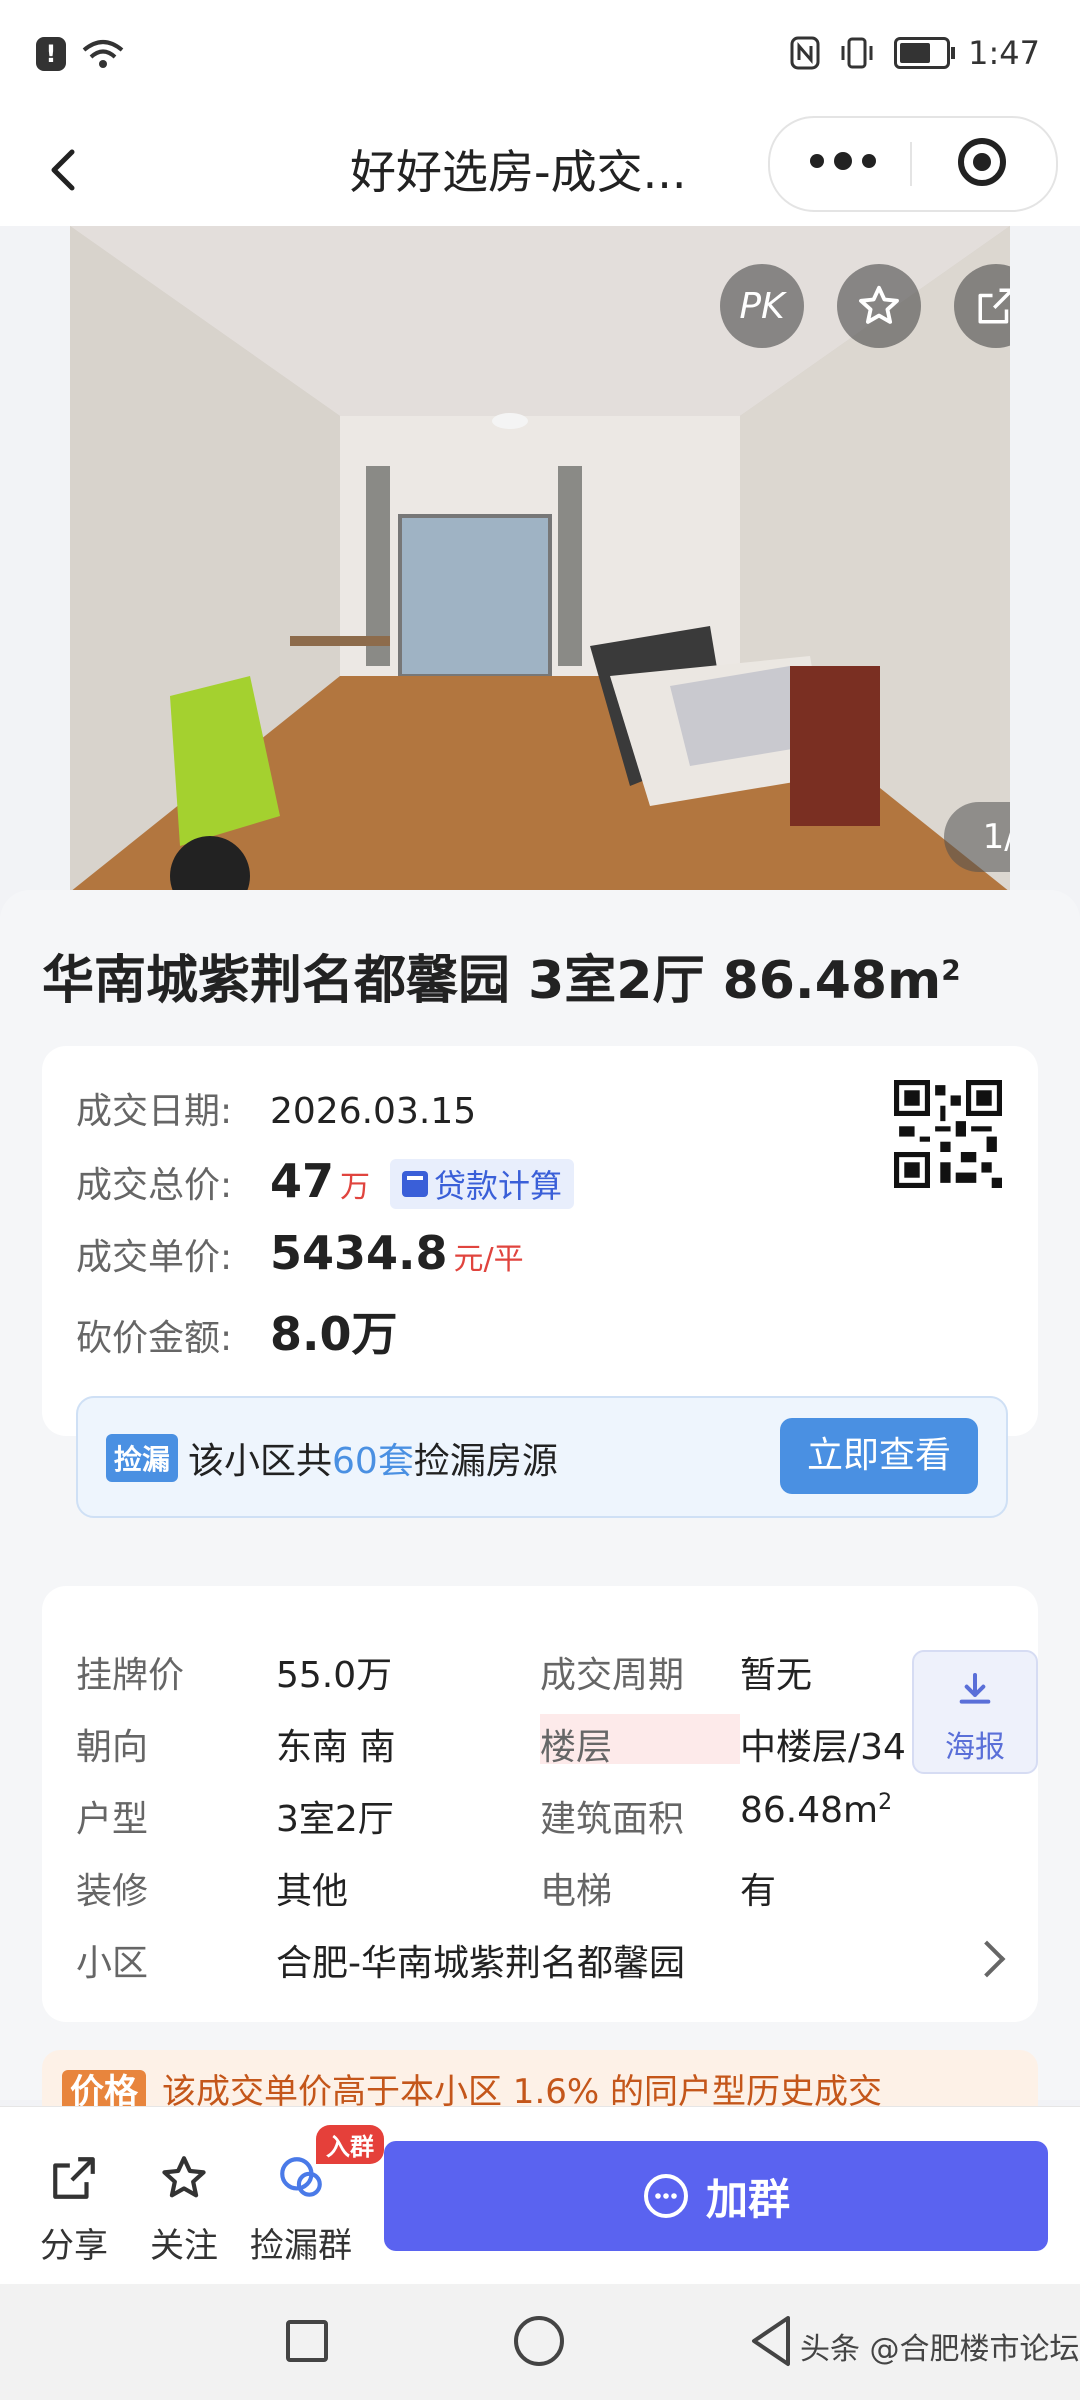 This screenshot has width=1080, height=2400. I want to click on view-now-button: 立即查看, so click(879, 1456).